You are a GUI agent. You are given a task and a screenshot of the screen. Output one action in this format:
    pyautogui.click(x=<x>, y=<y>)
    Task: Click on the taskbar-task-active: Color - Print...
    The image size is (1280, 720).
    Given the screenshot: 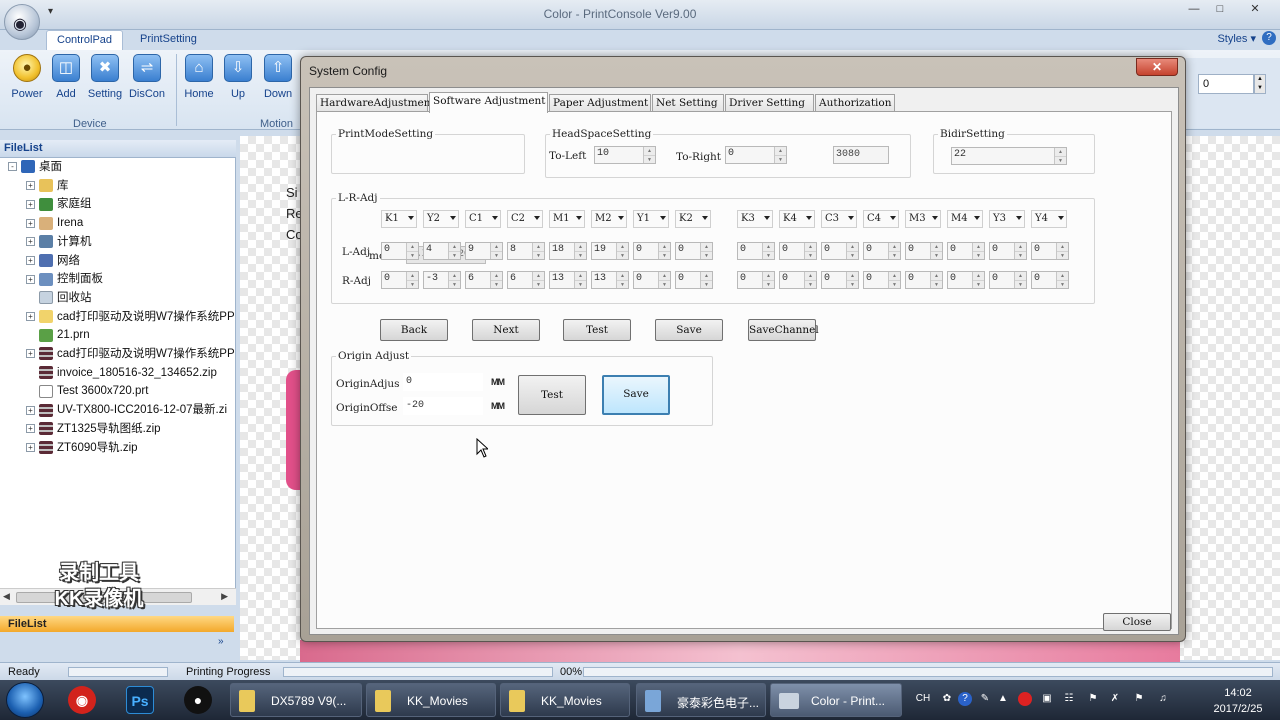 What is the action you would take?
    pyautogui.click(x=836, y=700)
    